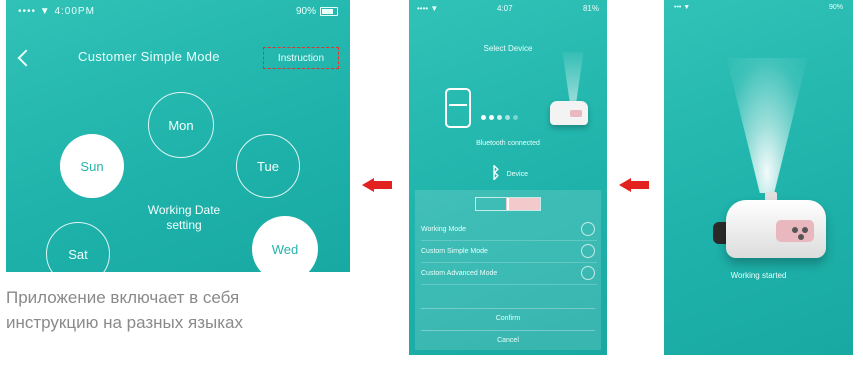 The height and width of the screenshot is (365, 863). What do you see at coordinates (184, 210) in the screenshot?
I see `working-date-line1: Working Date` at bounding box center [184, 210].